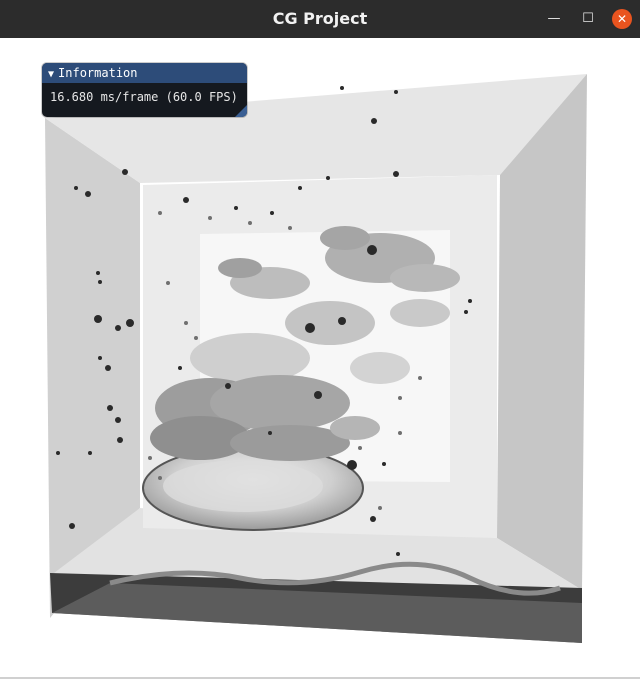 This screenshot has width=640, height=679. I want to click on title-bar: CG Project — ☐ ✕, so click(320, 19).